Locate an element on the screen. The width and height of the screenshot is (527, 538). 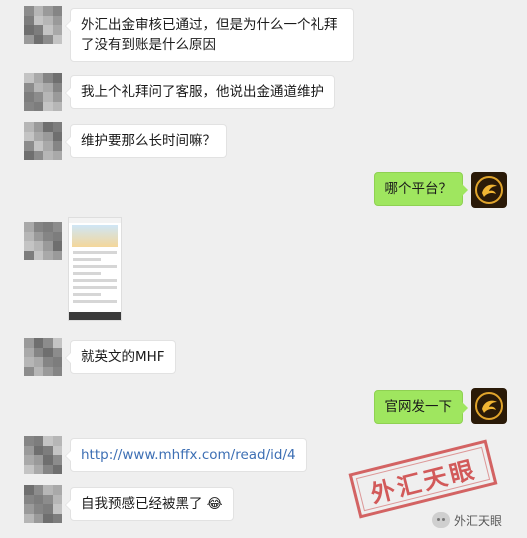
watermark-stamp: 外汇天眼 is located at coordinates (423, 479).